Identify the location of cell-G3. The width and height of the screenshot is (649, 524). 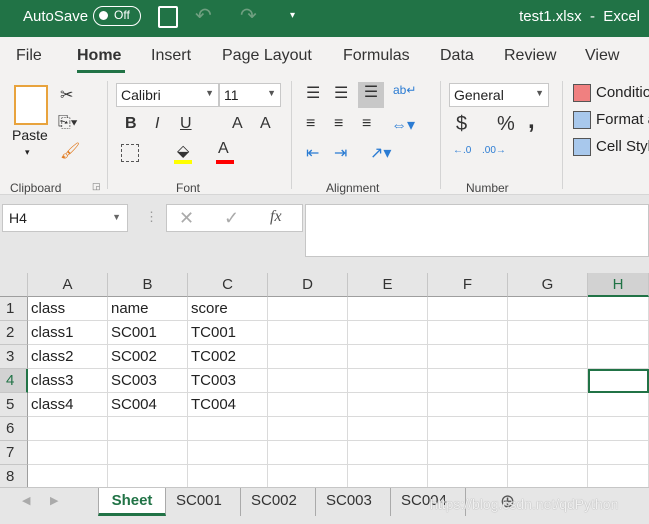
(548, 357).